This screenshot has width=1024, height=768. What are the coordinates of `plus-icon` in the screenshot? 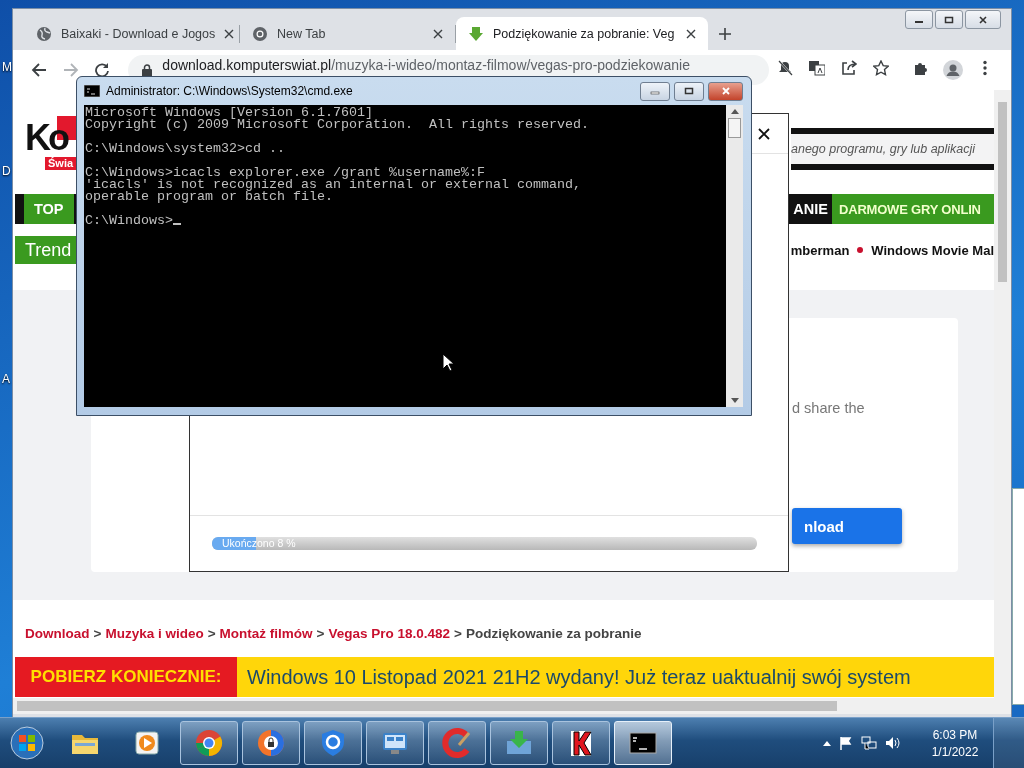 It's located at (725, 34).